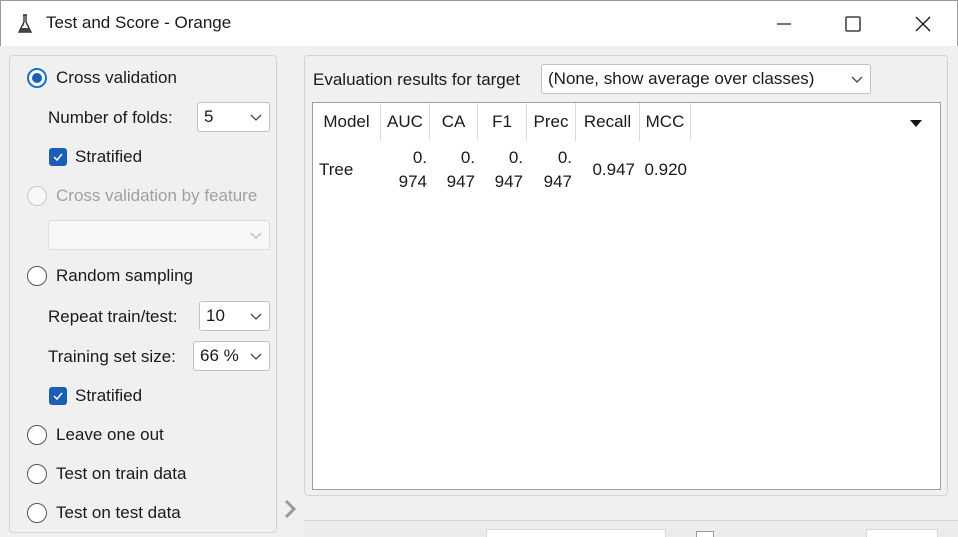  Describe the element at coordinates (902, 533) in the screenshot. I see `bottom-button-partial` at that location.